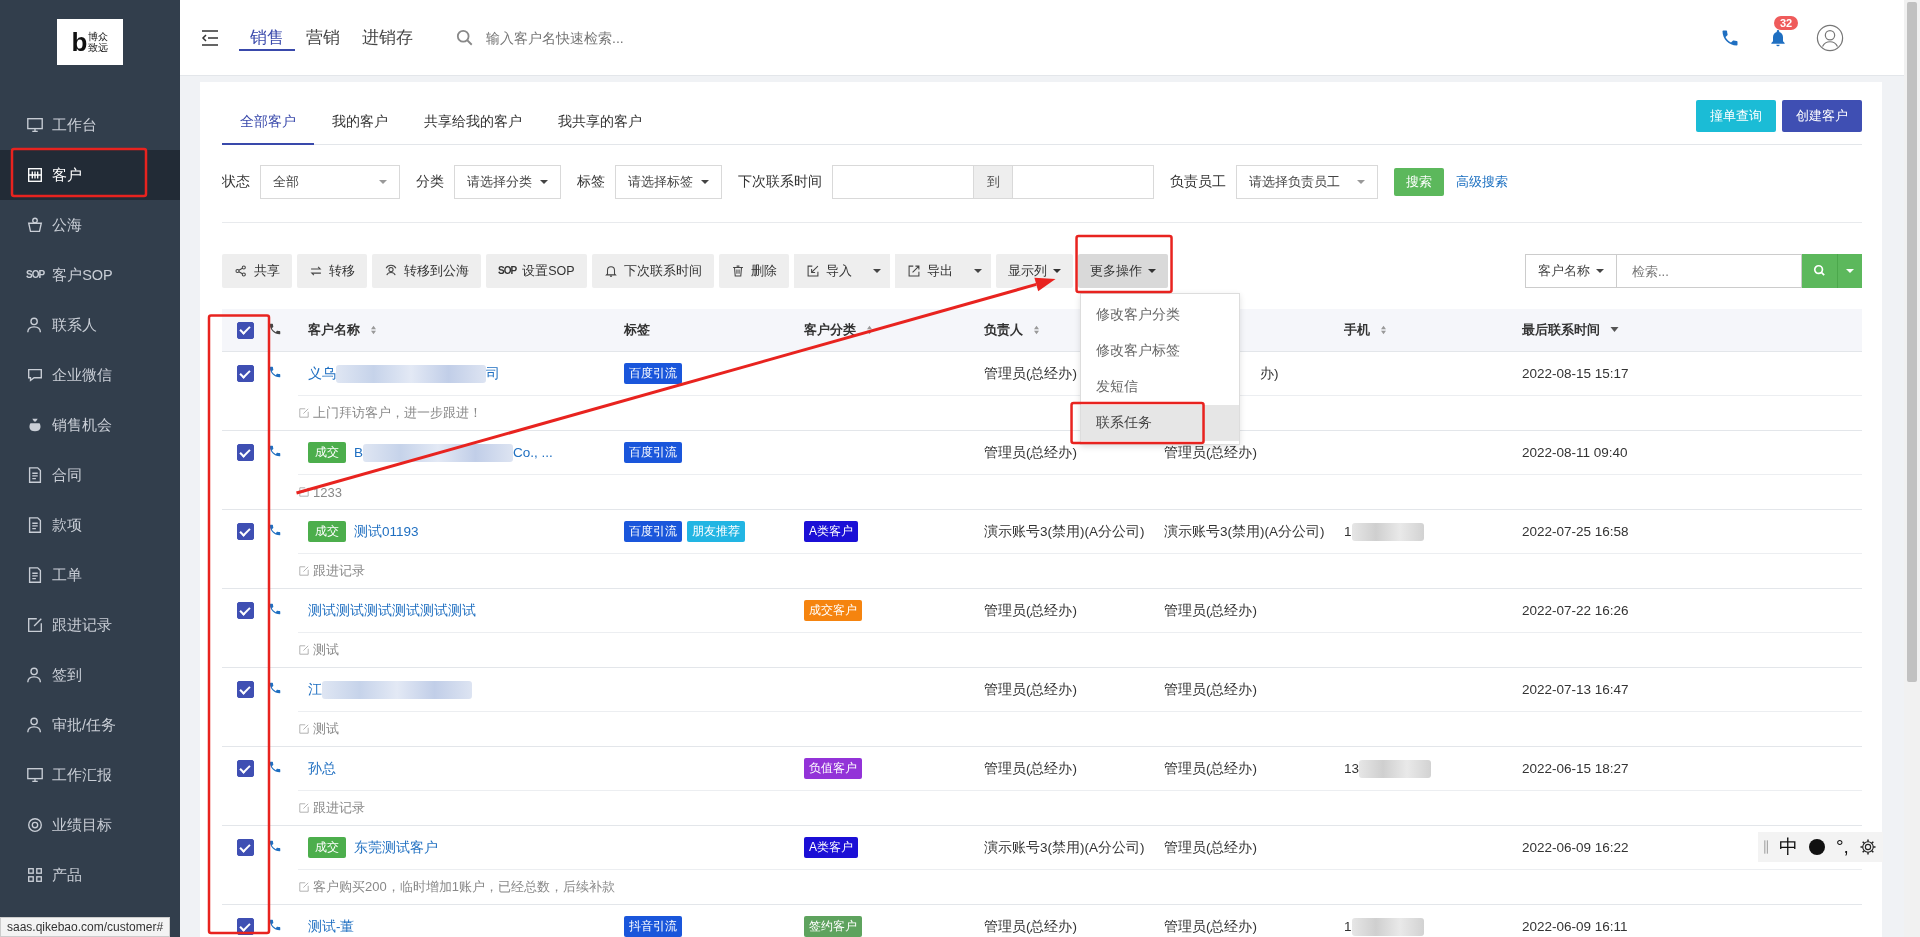  Describe the element at coordinates (1122, 271) in the screenshot. I see `toolbar-button: 更多操作` at that location.